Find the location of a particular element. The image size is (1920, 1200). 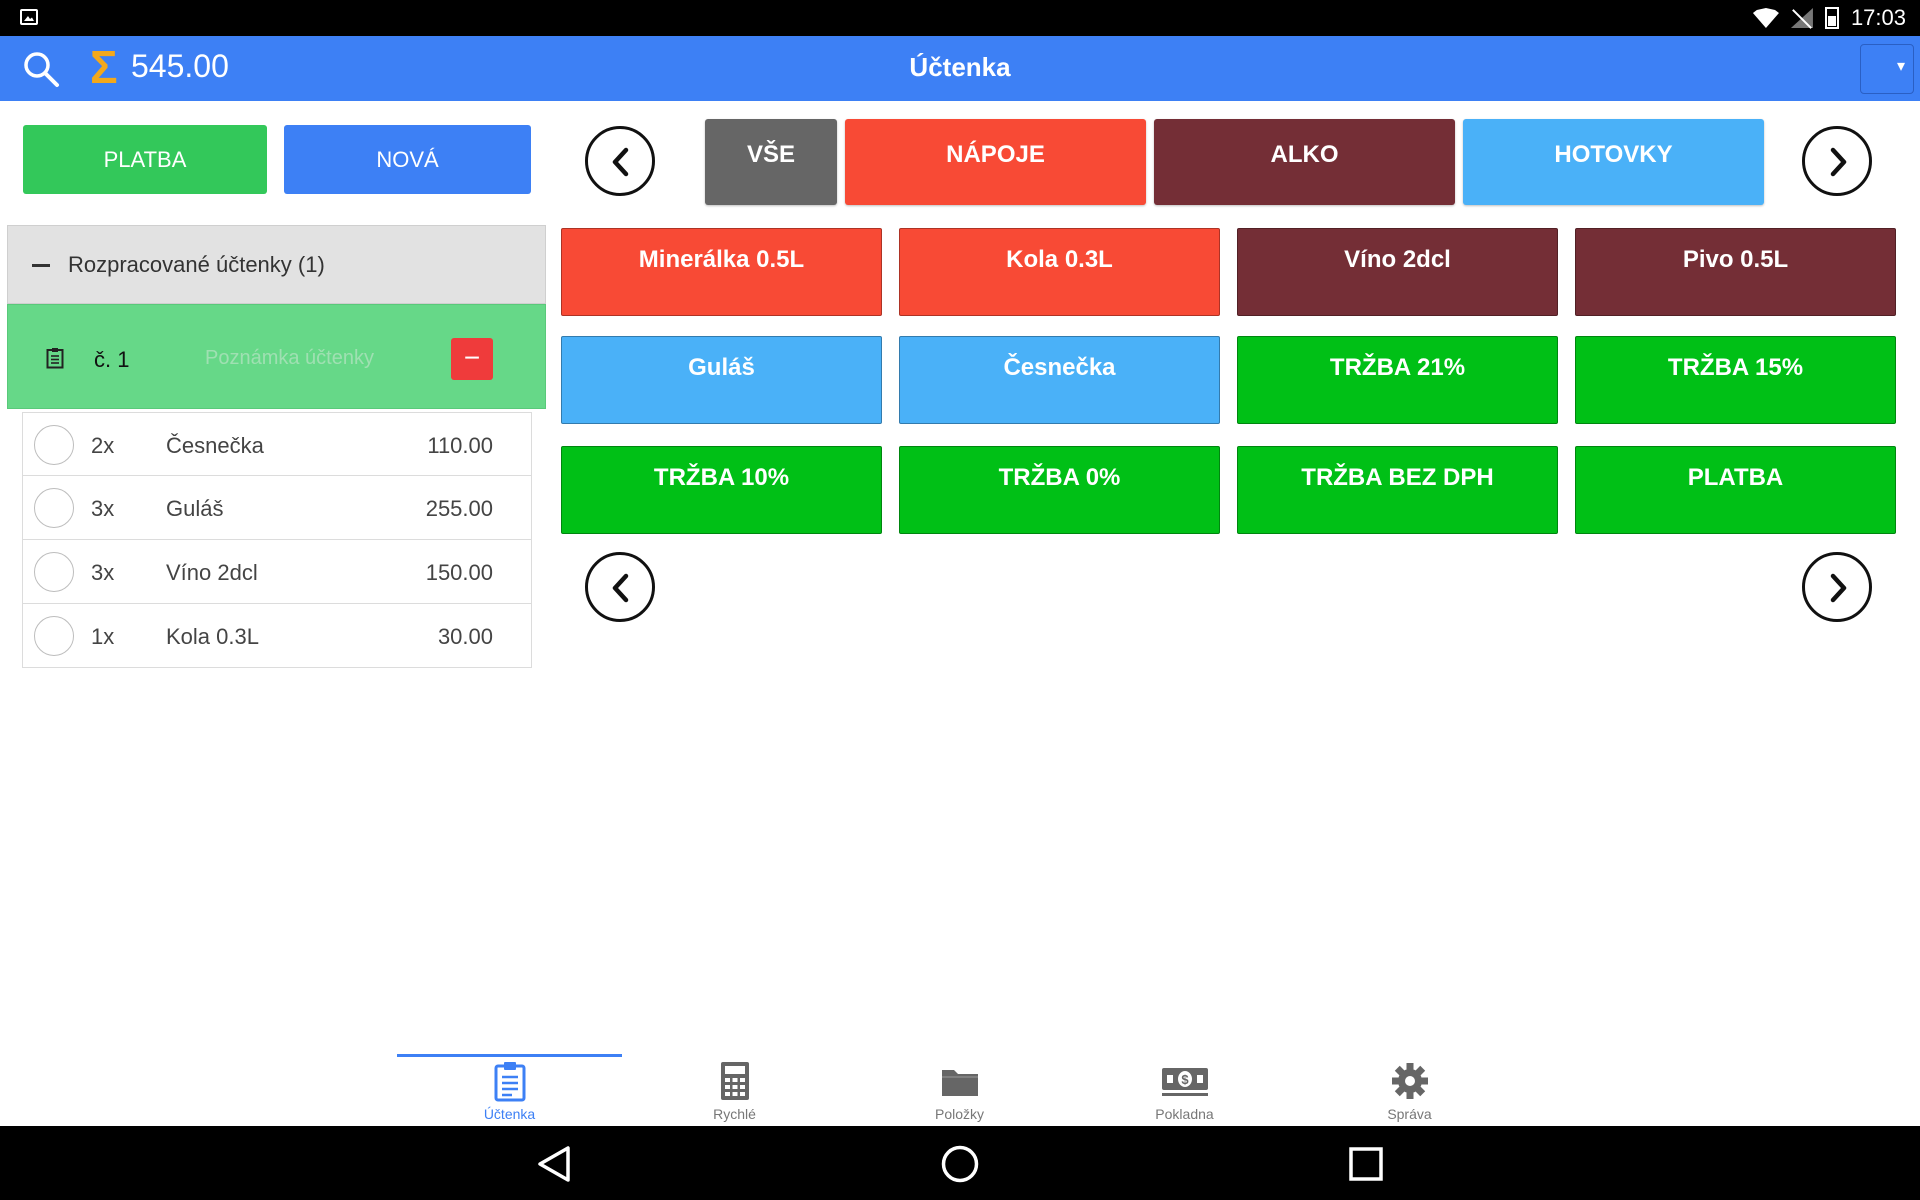

product-tile: TRŽBA 0% is located at coordinates (1059, 490).